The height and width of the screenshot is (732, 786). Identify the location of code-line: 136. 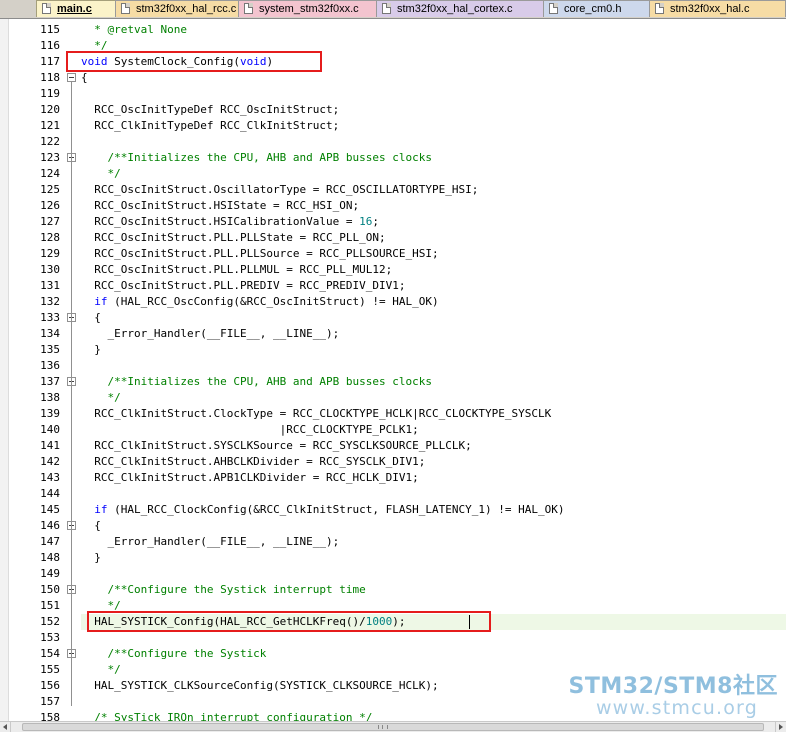
(393, 366).